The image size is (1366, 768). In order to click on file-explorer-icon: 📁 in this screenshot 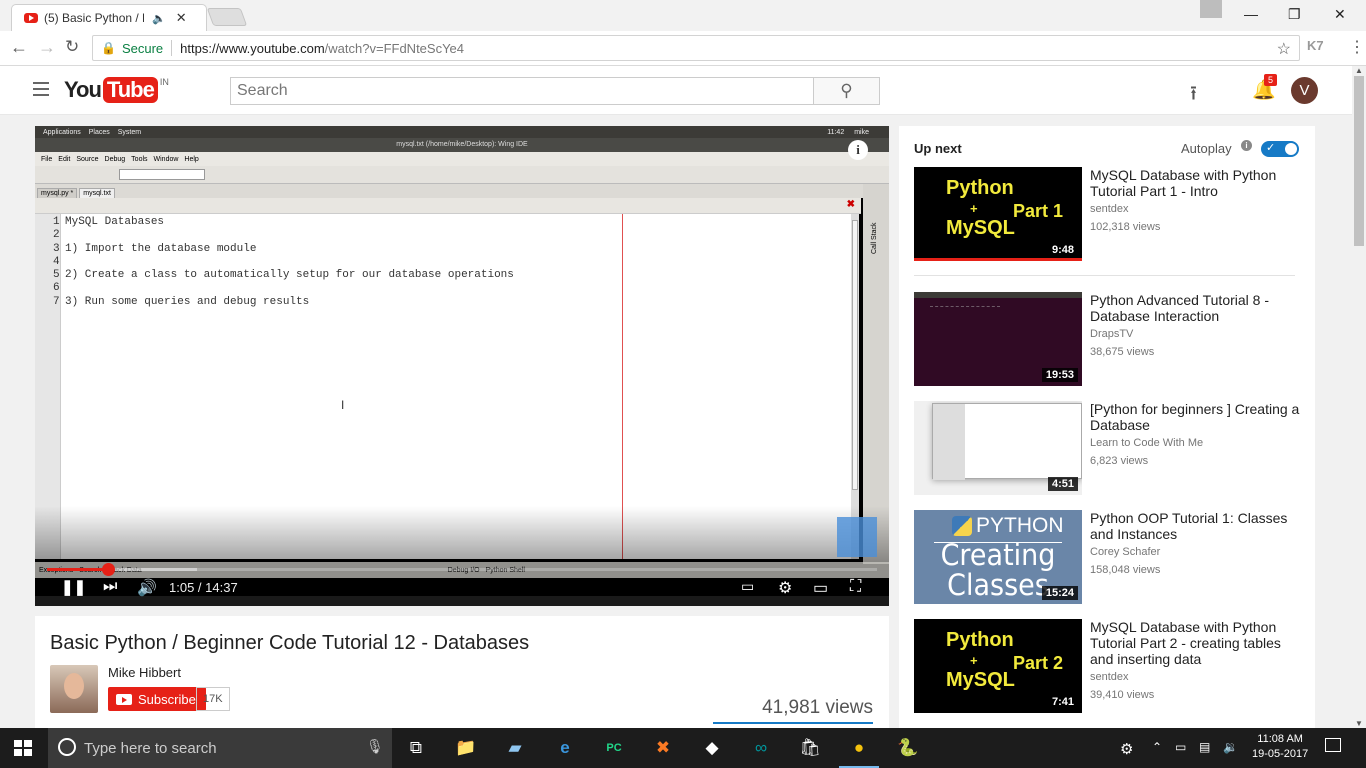, I will do `click(466, 748)`.